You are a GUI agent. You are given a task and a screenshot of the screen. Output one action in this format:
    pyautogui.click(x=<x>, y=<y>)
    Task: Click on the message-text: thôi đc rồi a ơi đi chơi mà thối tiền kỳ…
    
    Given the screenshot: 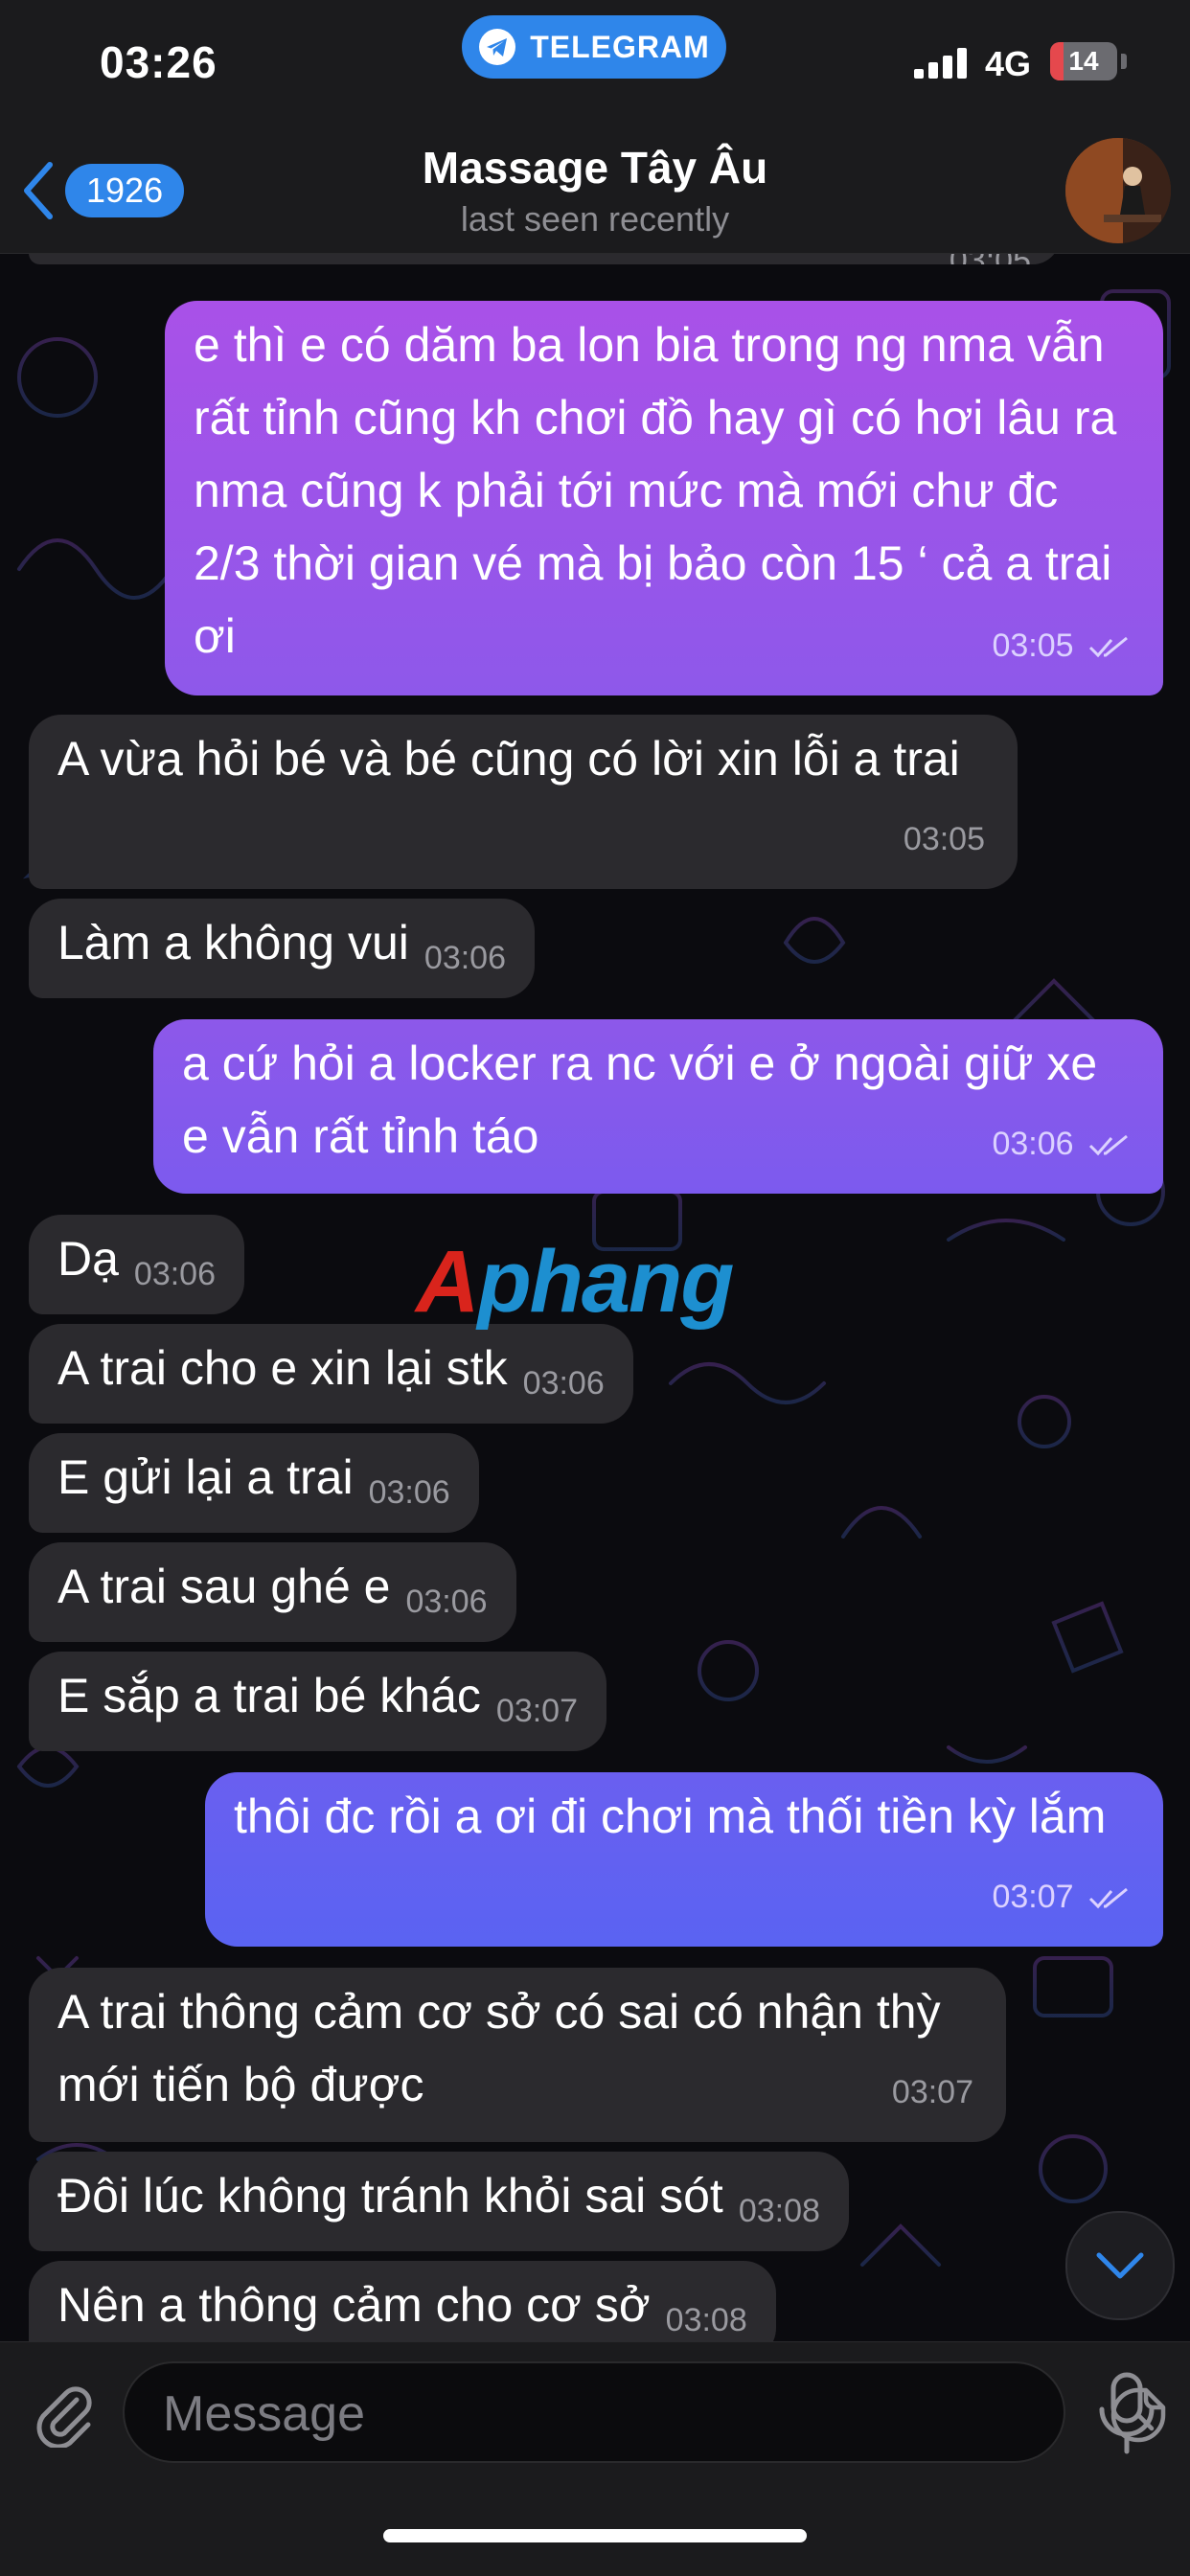 What is the action you would take?
    pyautogui.click(x=670, y=1817)
    